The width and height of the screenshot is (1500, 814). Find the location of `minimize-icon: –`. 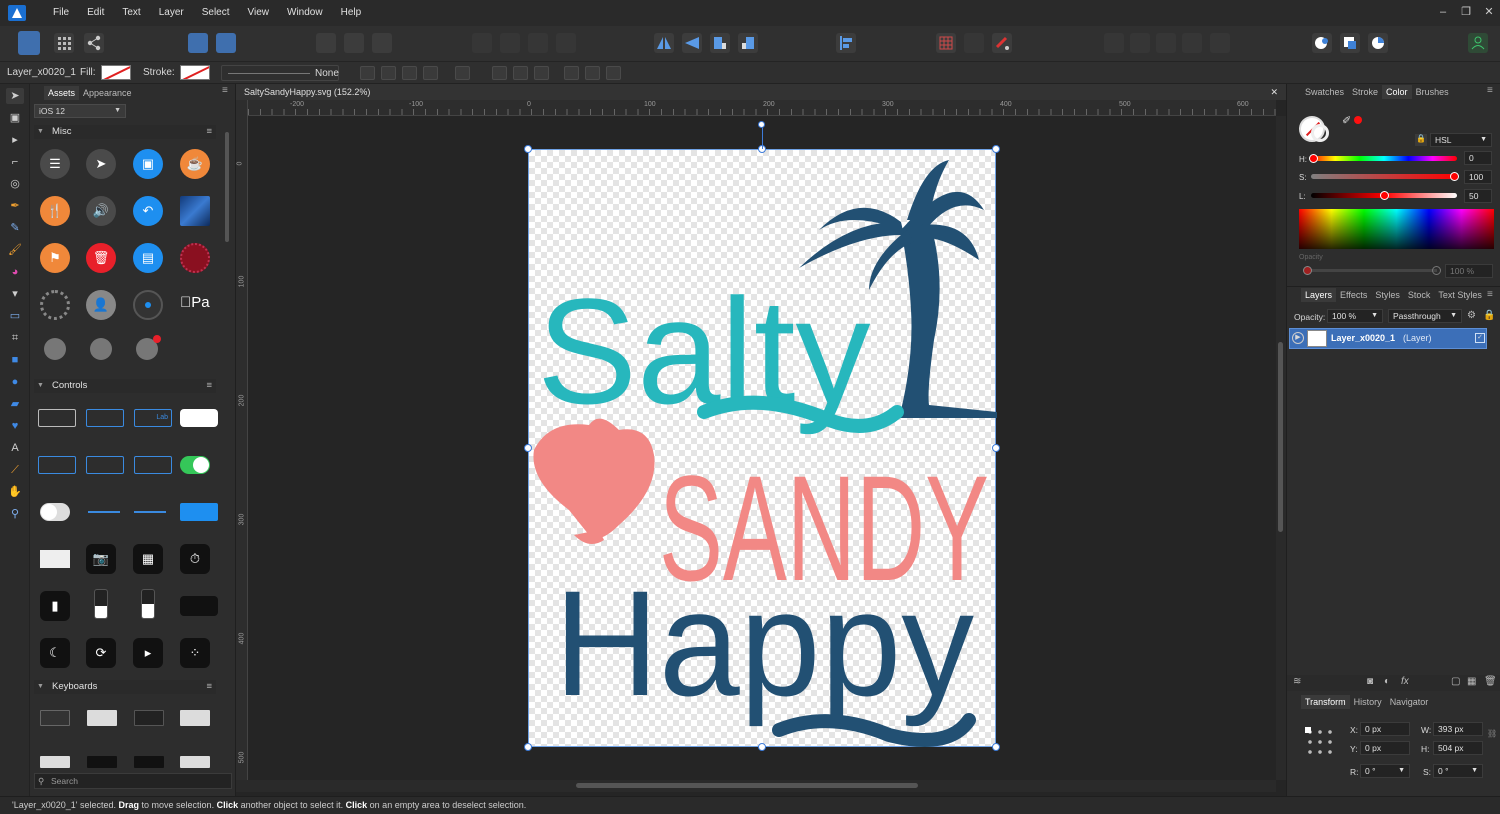

minimize-icon: – is located at coordinates (1443, 13).